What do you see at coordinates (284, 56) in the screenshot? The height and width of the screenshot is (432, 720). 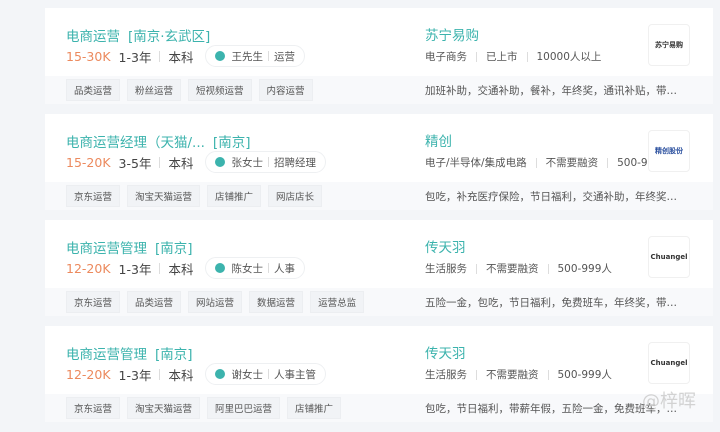 I see `recruiter-role: 运营` at bounding box center [284, 56].